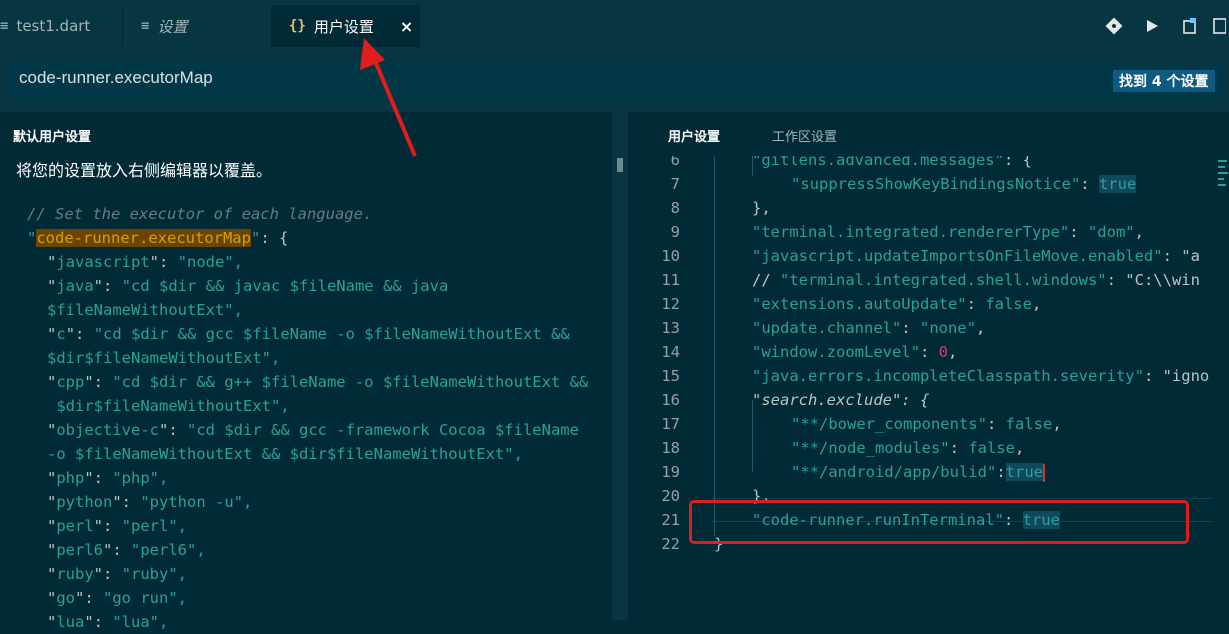  I want to click on json-value: "ruby",, so click(154, 574).